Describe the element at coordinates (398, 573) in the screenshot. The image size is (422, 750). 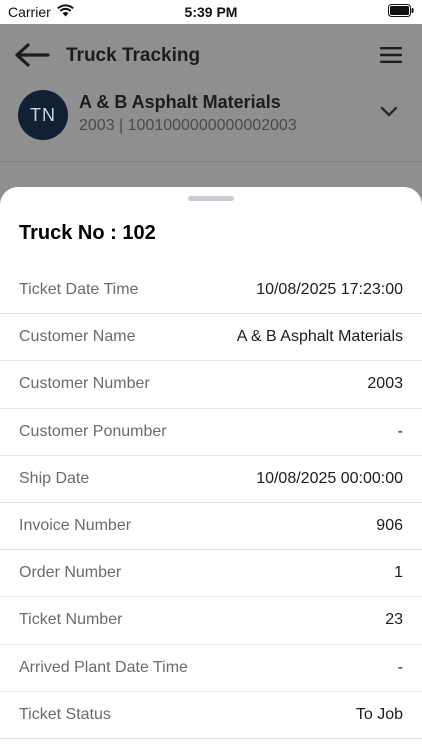
I see `detail-value: 1` at that location.